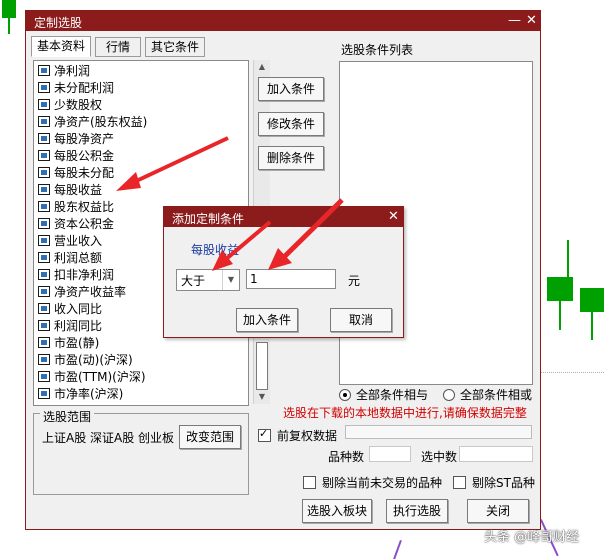  What do you see at coordinates (180, 160) in the screenshot?
I see `arrow-to-eps` at bounding box center [180, 160].